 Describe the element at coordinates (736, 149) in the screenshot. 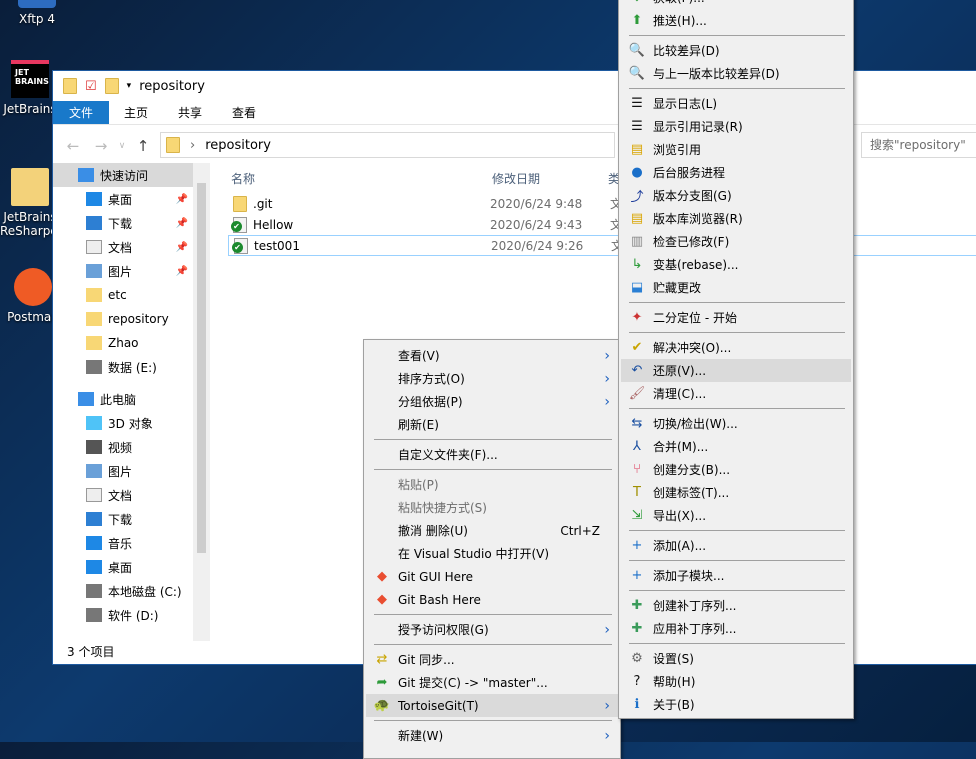

I see `menu-item-item: ▤ 浏览引用` at that location.